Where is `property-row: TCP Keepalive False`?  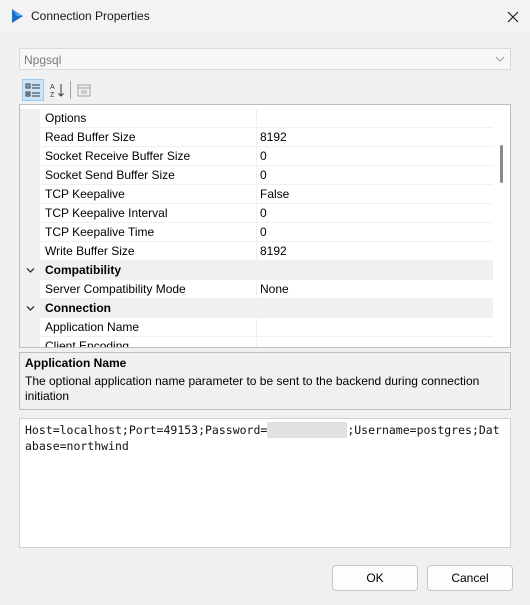
property-row: TCP Keepalive False is located at coordinates (257, 194).